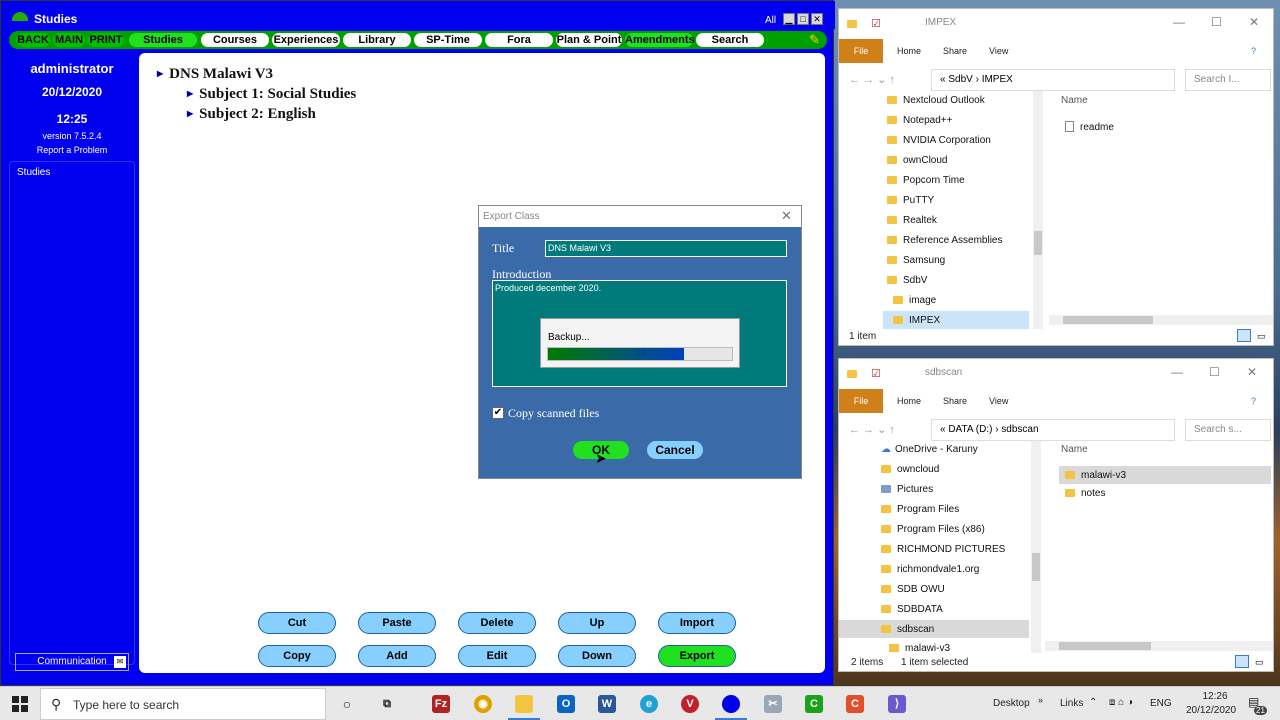  What do you see at coordinates (639, 333) in the screenshot?
I see `introduction-textarea: Produced december 2020. Backup... 74` at bounding box center [639, 333].